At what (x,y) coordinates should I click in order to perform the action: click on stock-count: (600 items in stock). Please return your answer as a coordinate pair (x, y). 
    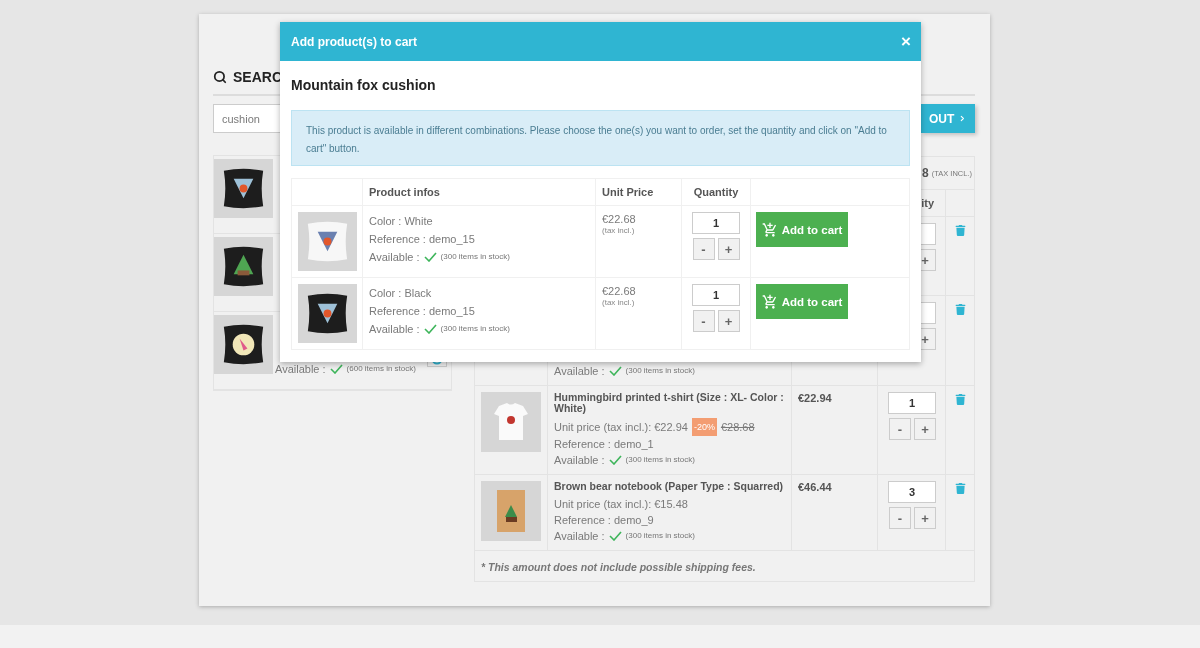
    Looking at the image, I should click on (381, 369).